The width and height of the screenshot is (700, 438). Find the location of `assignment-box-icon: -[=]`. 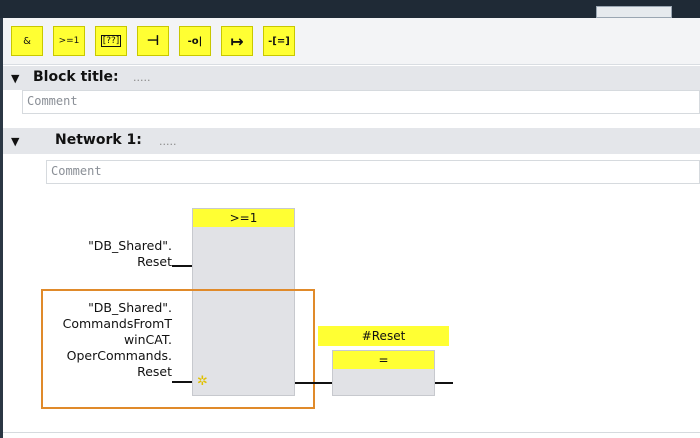

assignment-box-icon: -[=] is located at coordinates (279, 41).